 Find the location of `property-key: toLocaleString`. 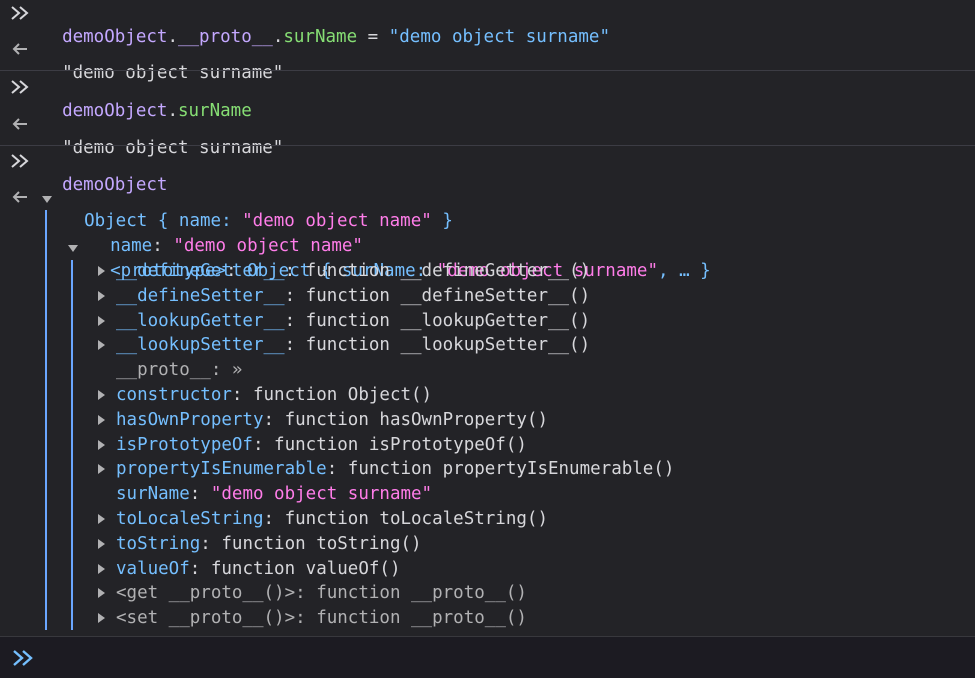

property-key: toLocaleString is located at coordinates (190, 519).